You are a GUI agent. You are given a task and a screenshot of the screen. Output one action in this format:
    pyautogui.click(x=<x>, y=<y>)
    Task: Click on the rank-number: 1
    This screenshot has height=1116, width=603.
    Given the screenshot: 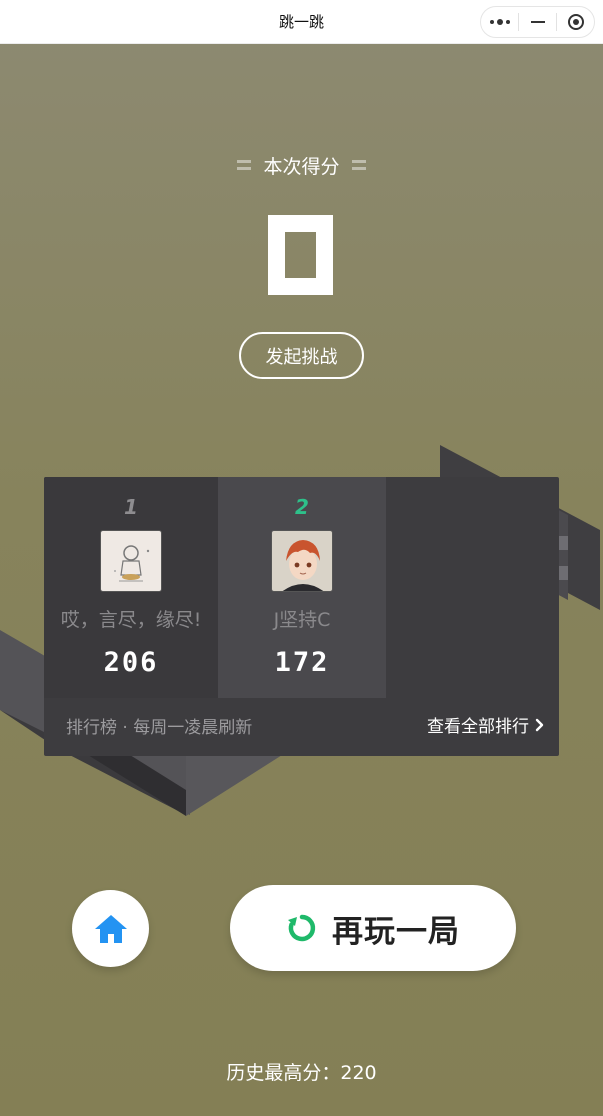 What is the action you would take?
    pyautogui.click(x=131, y=507)
    